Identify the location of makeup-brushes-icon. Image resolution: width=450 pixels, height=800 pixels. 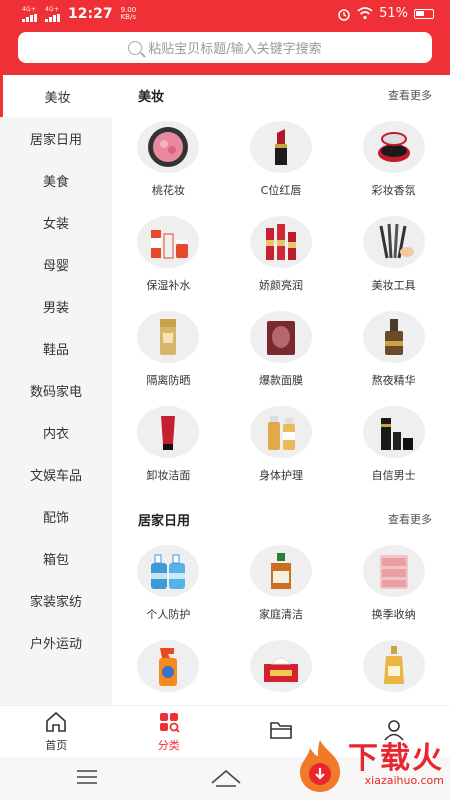
(393, 242).